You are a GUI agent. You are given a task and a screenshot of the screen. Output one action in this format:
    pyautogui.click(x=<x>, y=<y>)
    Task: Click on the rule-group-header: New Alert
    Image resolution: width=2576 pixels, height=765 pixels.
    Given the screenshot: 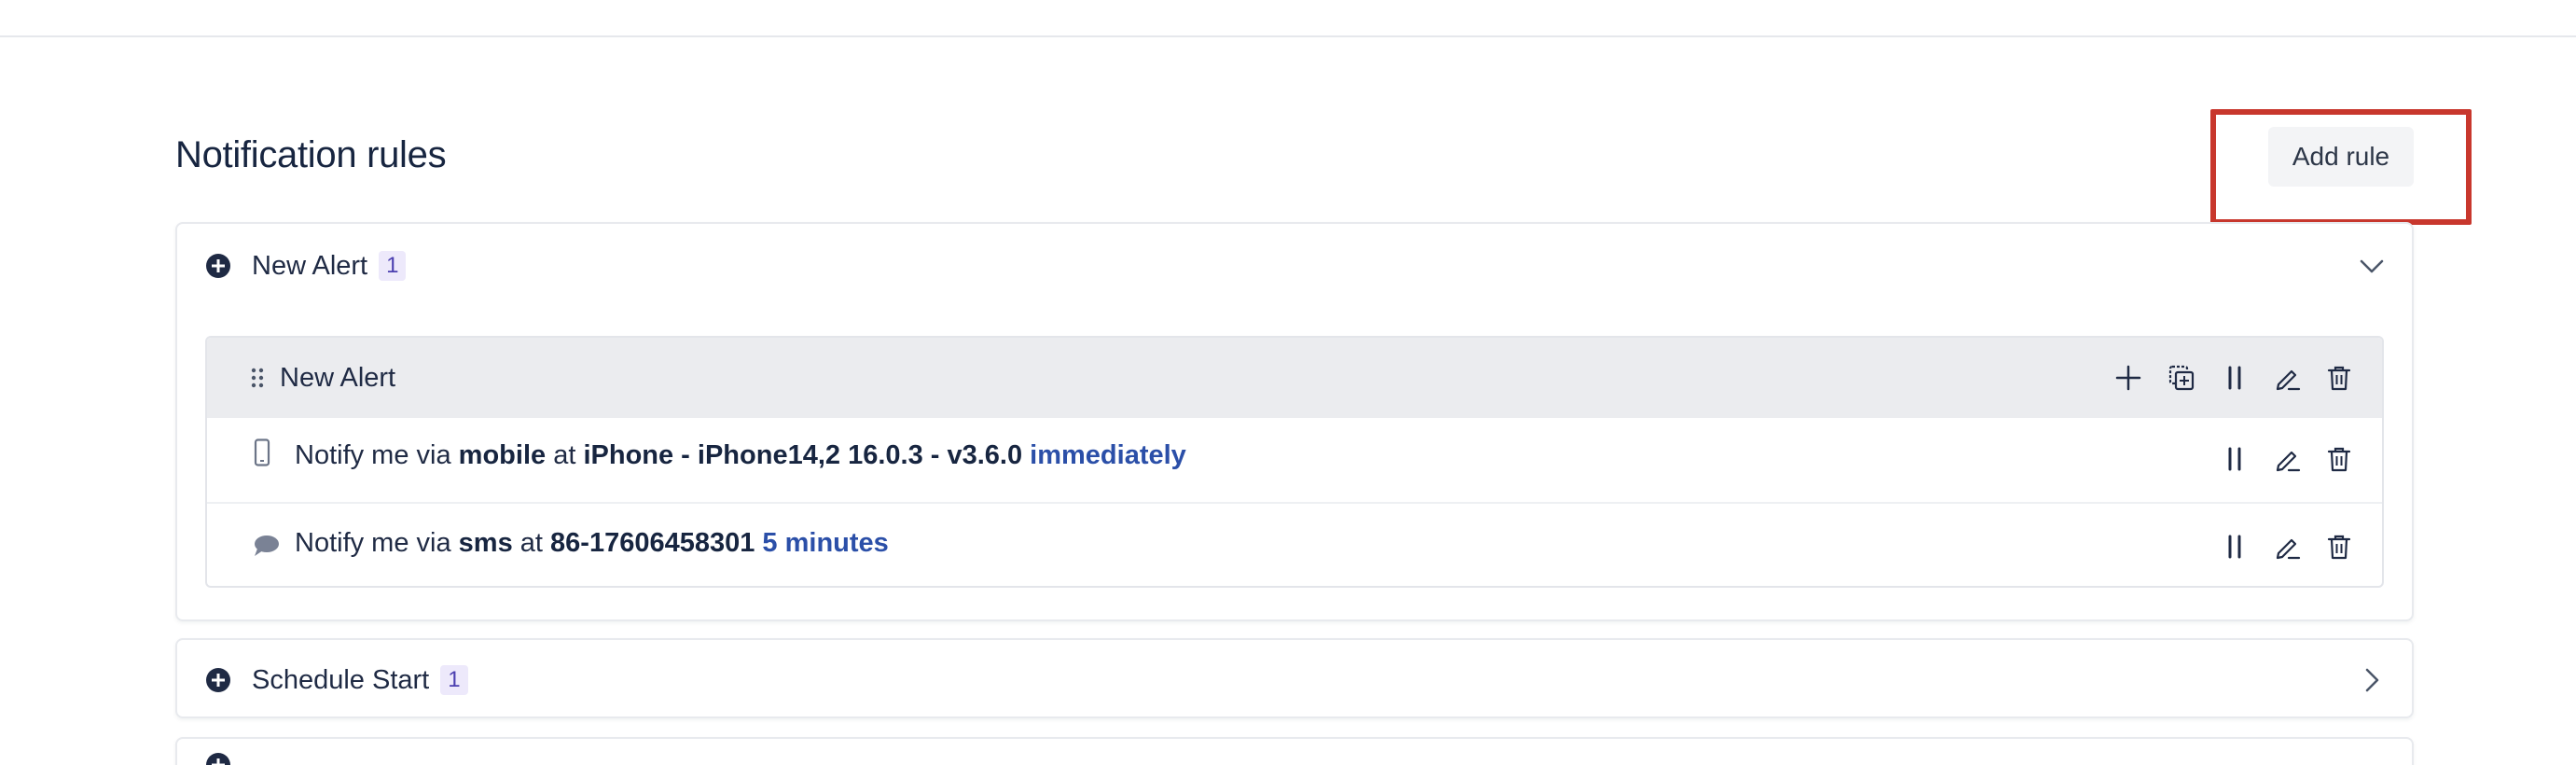 What is the action you would take?
    pyautogui.click(x=1294, y=378)
    